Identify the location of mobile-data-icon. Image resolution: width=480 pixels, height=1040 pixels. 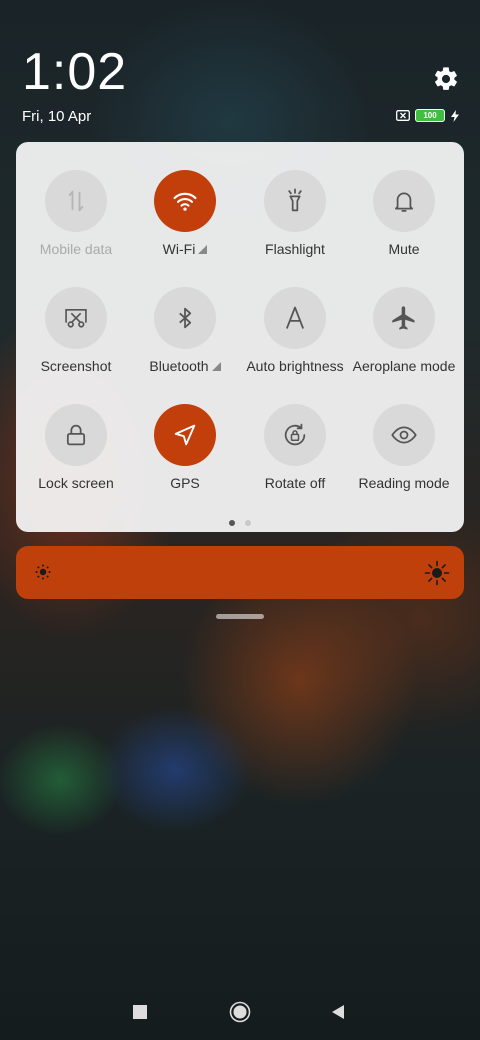
(76, 201).